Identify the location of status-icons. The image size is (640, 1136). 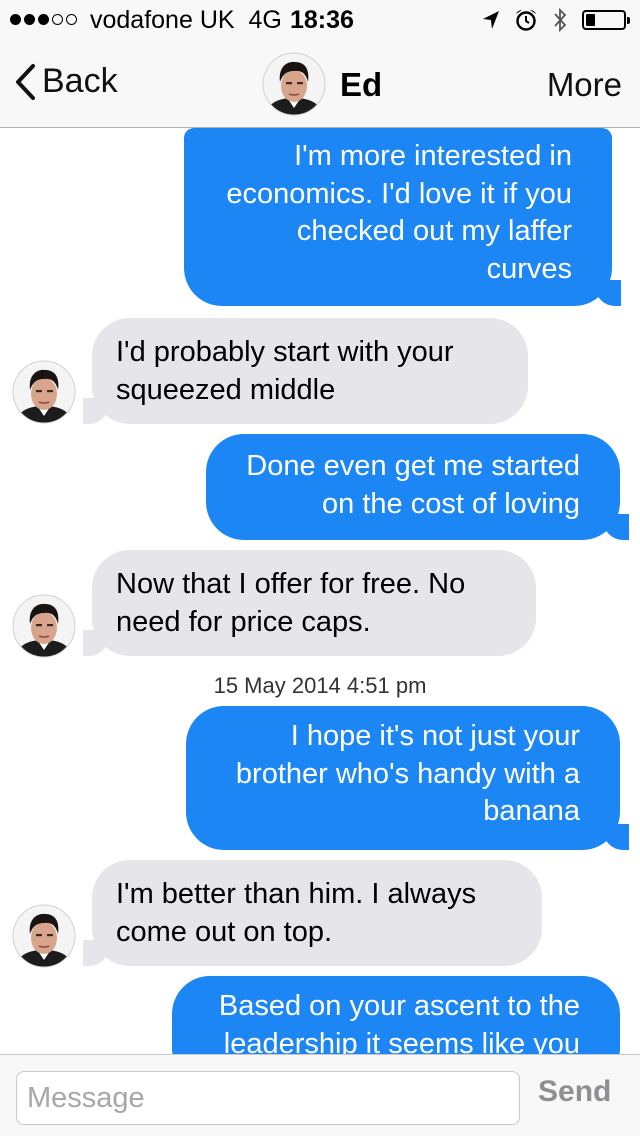
(556, 20).